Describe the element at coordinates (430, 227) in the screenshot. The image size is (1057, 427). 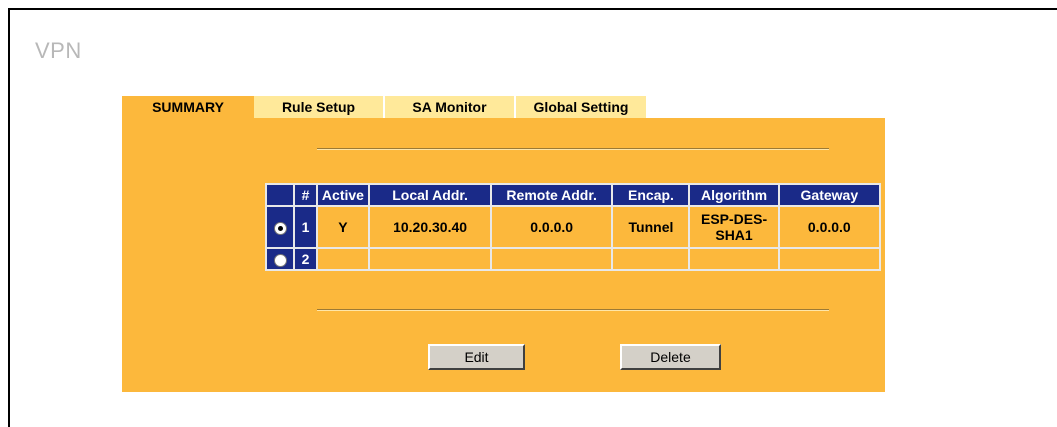
I see `row-local-addr: 10.20.30.40` at that location.